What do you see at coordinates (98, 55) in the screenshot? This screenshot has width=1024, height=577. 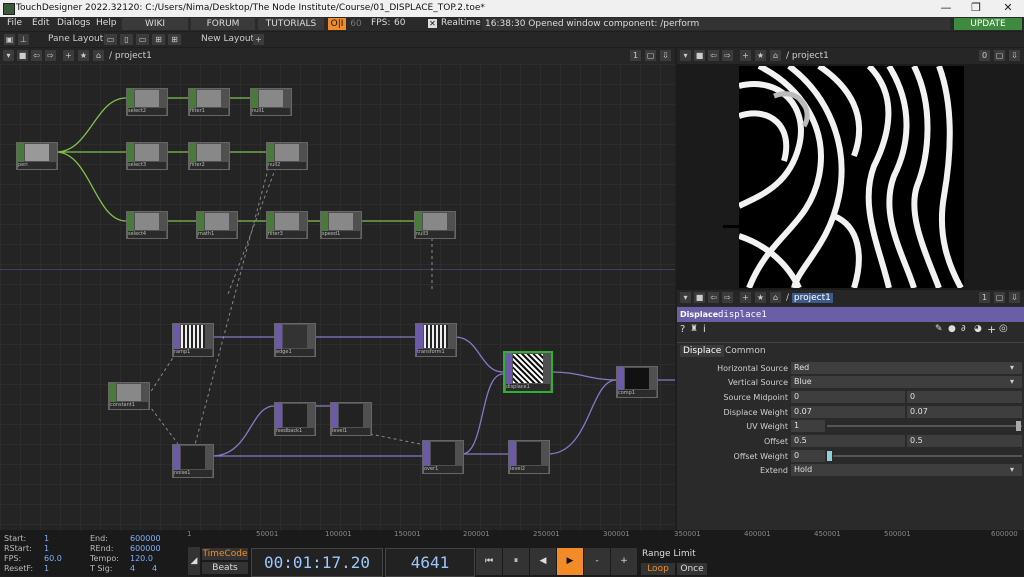 I see `home-icon: ⌂` at bounding box center [98, 55].